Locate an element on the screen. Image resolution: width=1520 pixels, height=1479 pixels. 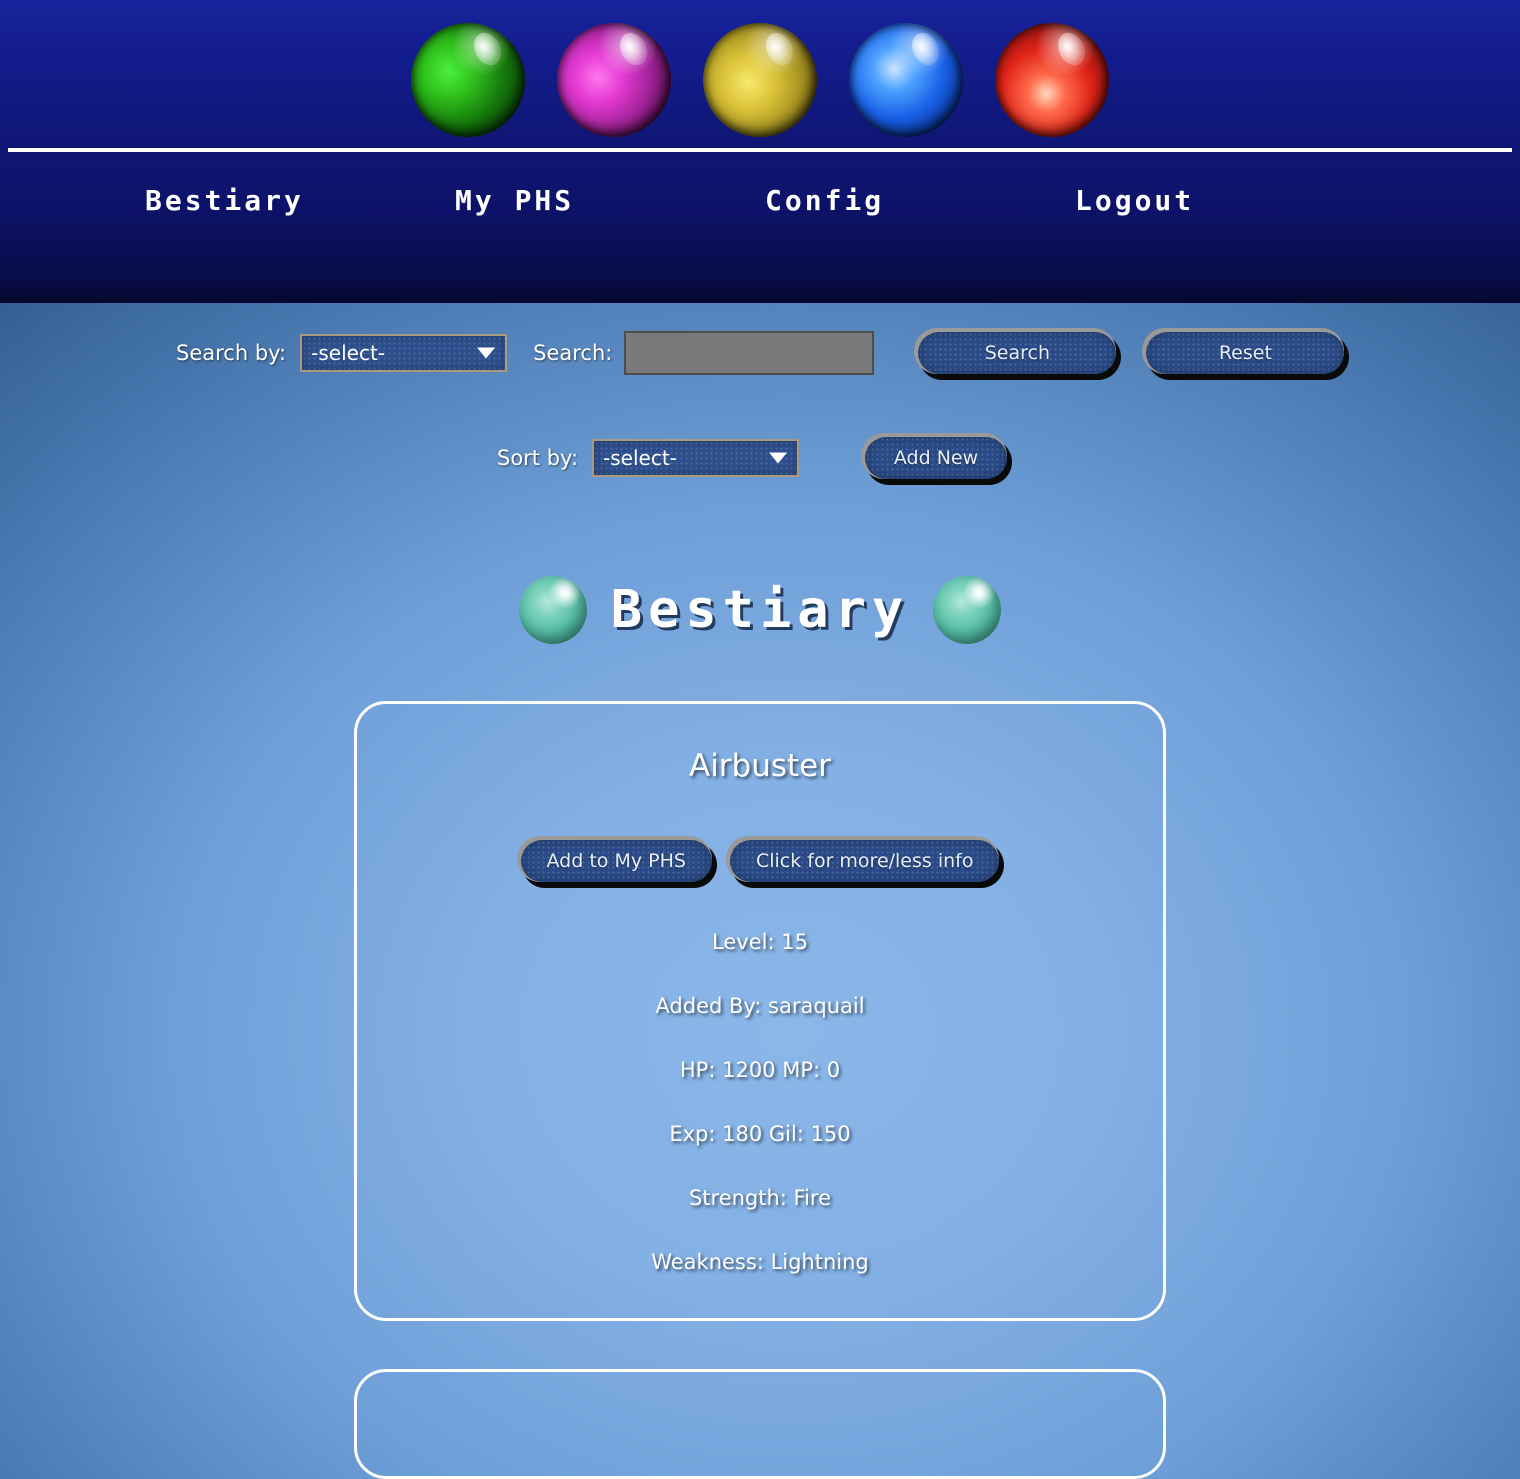
materia-orb-blue is located at coordinates (906, 80).